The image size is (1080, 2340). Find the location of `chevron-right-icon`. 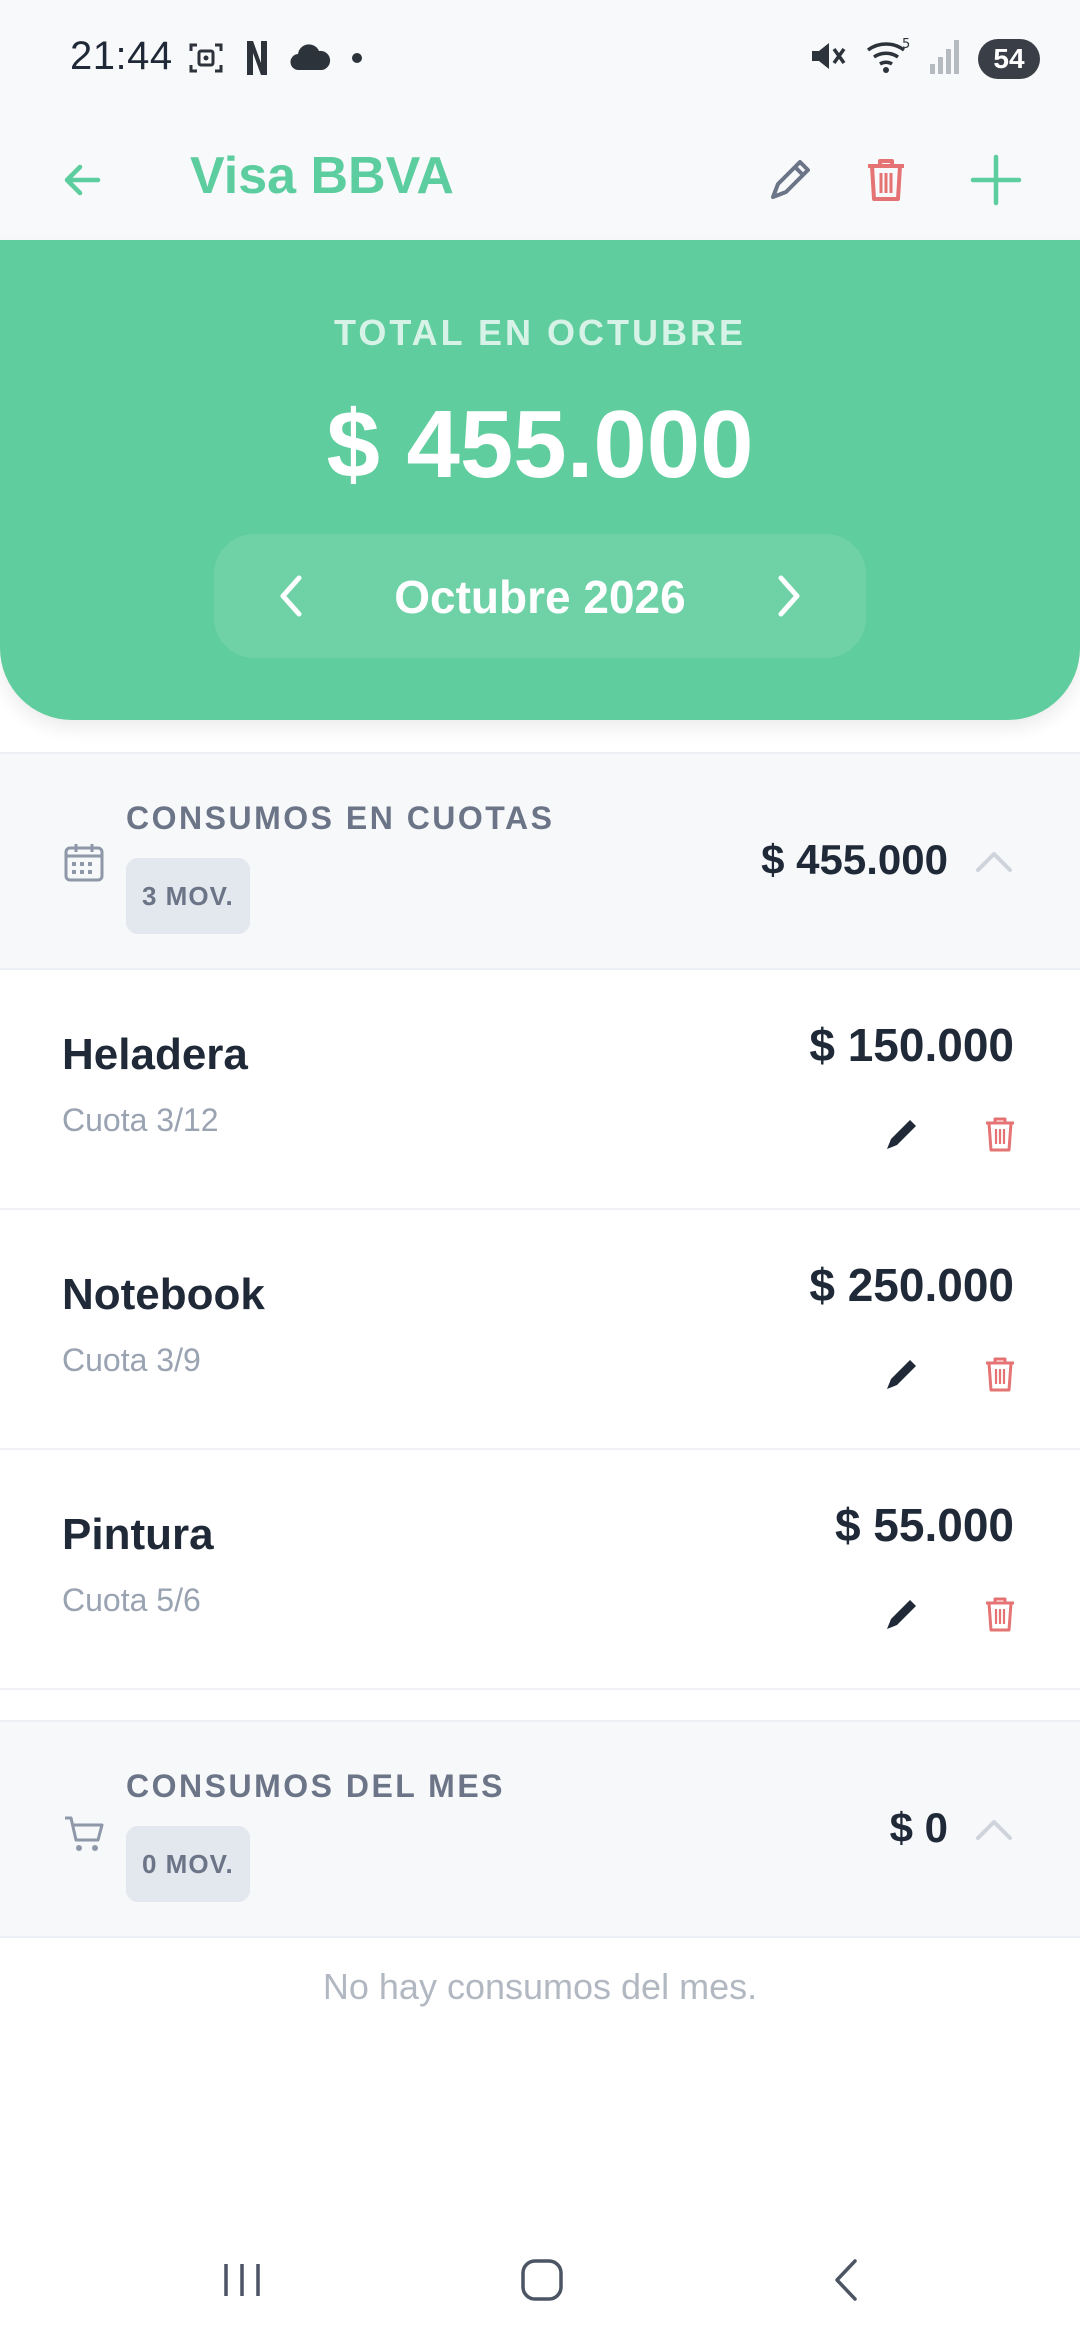

chevron-right-icon is located at coordinates (789, 596).